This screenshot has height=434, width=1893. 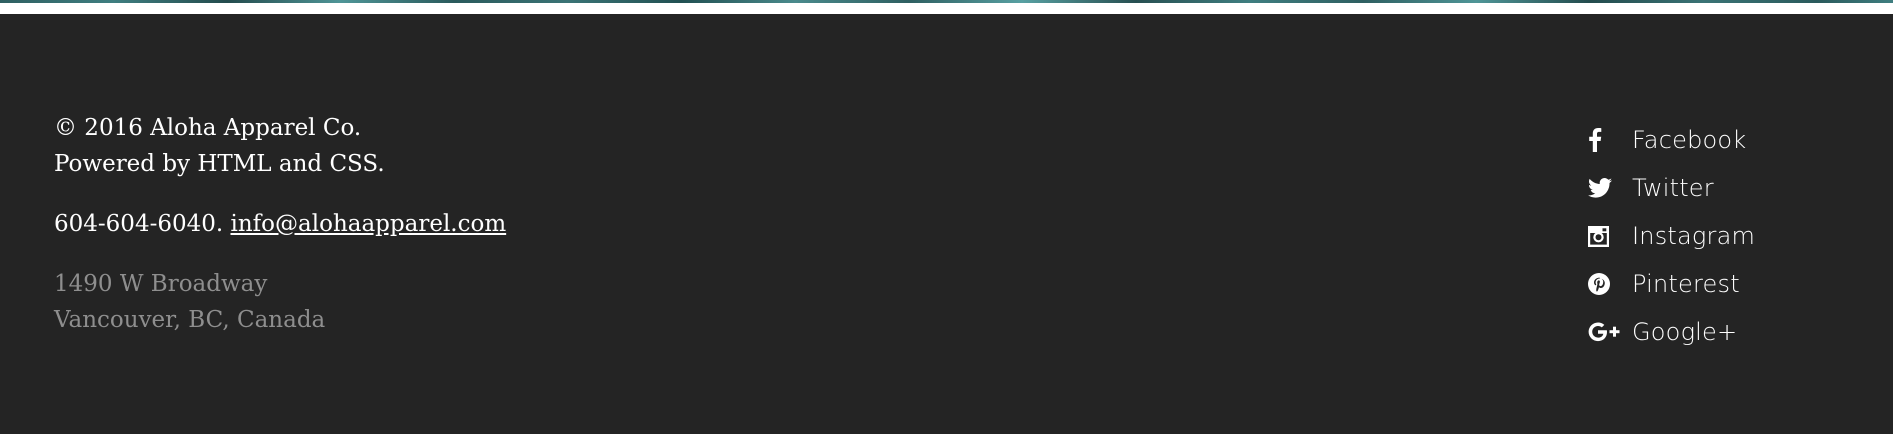 I want to click on instagram-icon, so click(x=1610, y=236).